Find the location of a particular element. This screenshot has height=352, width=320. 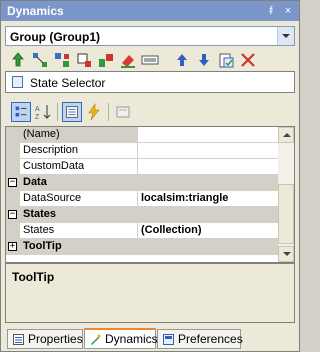

property-row-name: (Name) is located at coordinates (143, 135).